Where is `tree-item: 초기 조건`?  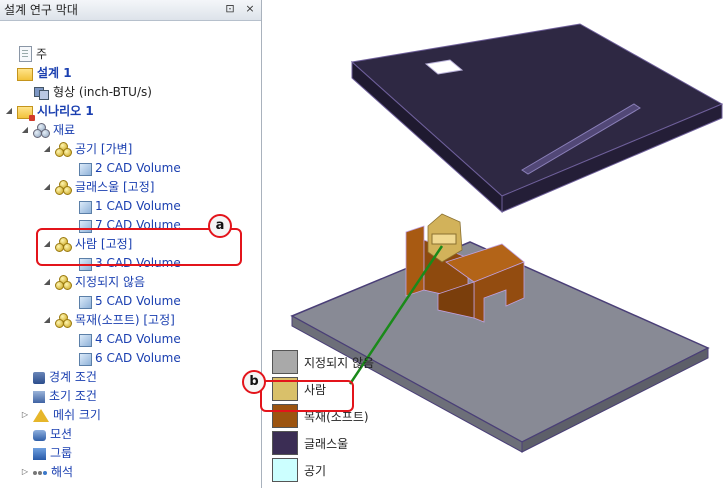 tree-item: 초기 조건 is located at coordinates (58, 396).